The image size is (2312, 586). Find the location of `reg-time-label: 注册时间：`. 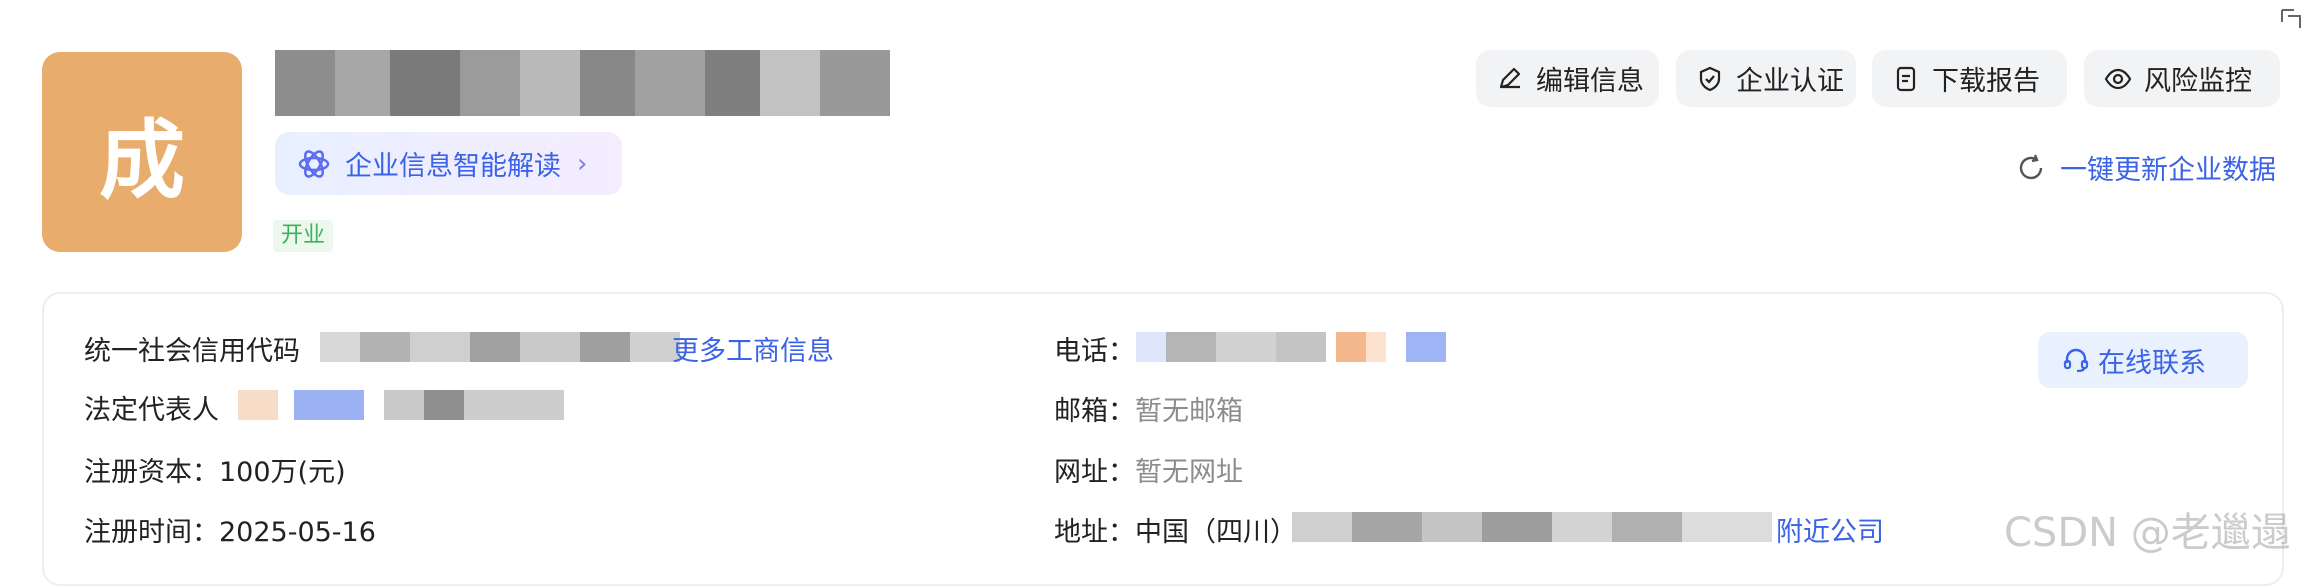

reg-time-label: 注册时间： is located at coordinates (151, 532).